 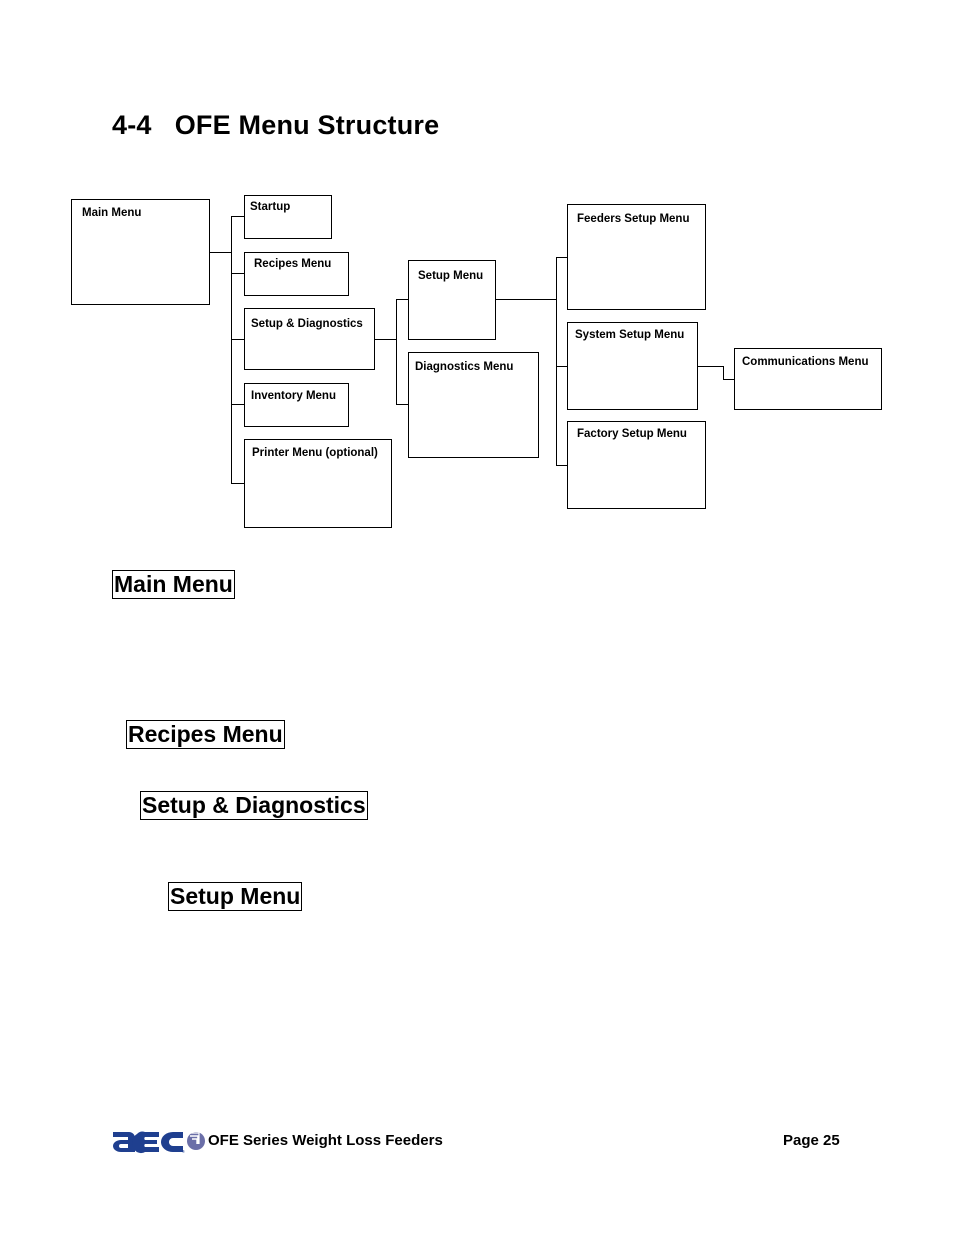 I want to click on node-label: Startup, so click(x=270, y=207).